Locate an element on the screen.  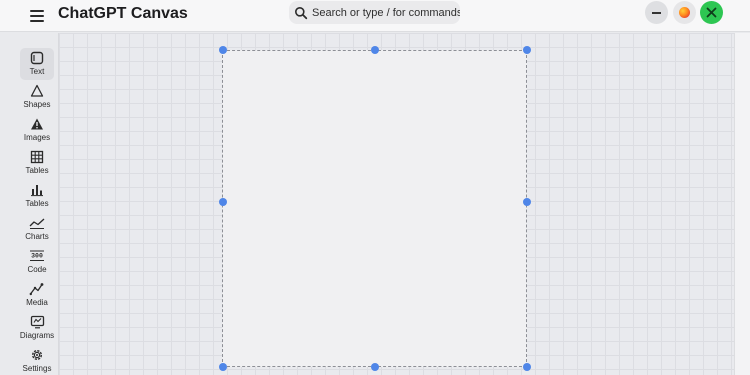
top-bar: ChatGPT Canvas is located at coordinates (375, 16).